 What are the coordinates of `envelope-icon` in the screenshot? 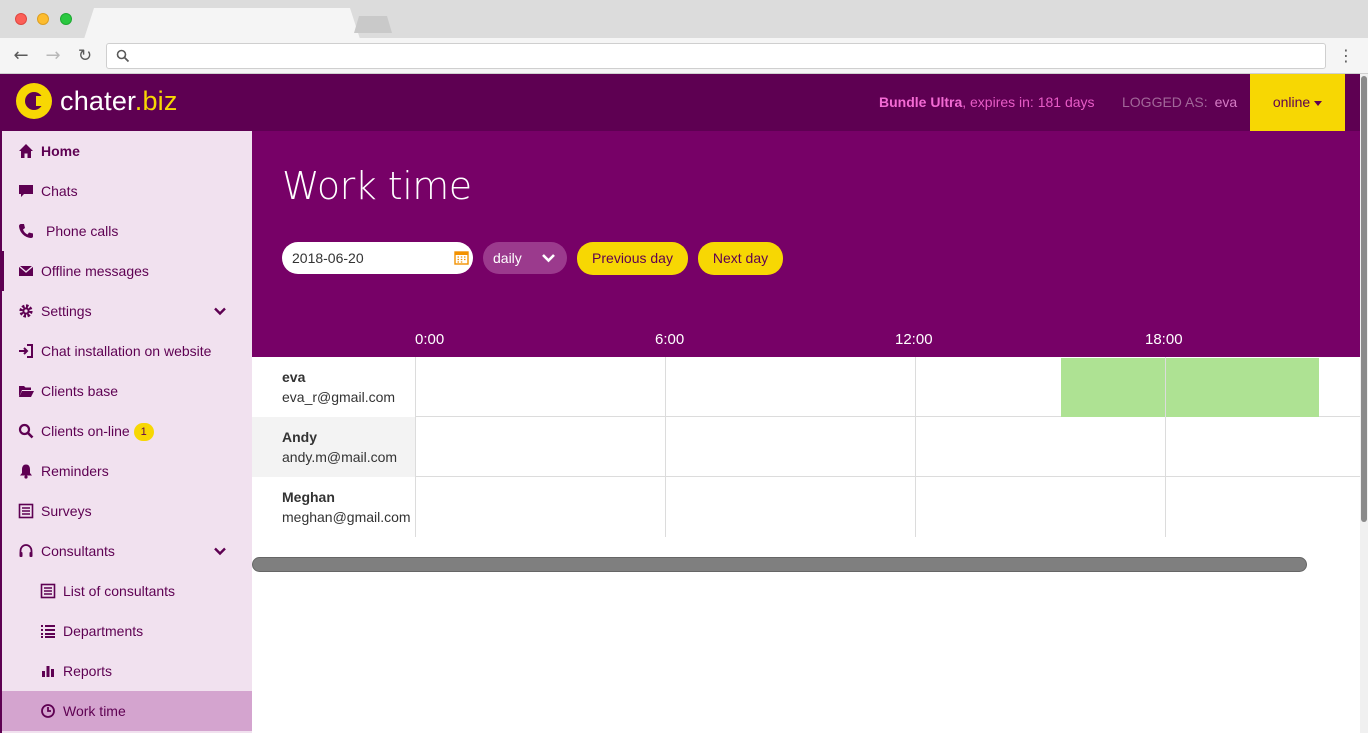 It's located at (26, 270).